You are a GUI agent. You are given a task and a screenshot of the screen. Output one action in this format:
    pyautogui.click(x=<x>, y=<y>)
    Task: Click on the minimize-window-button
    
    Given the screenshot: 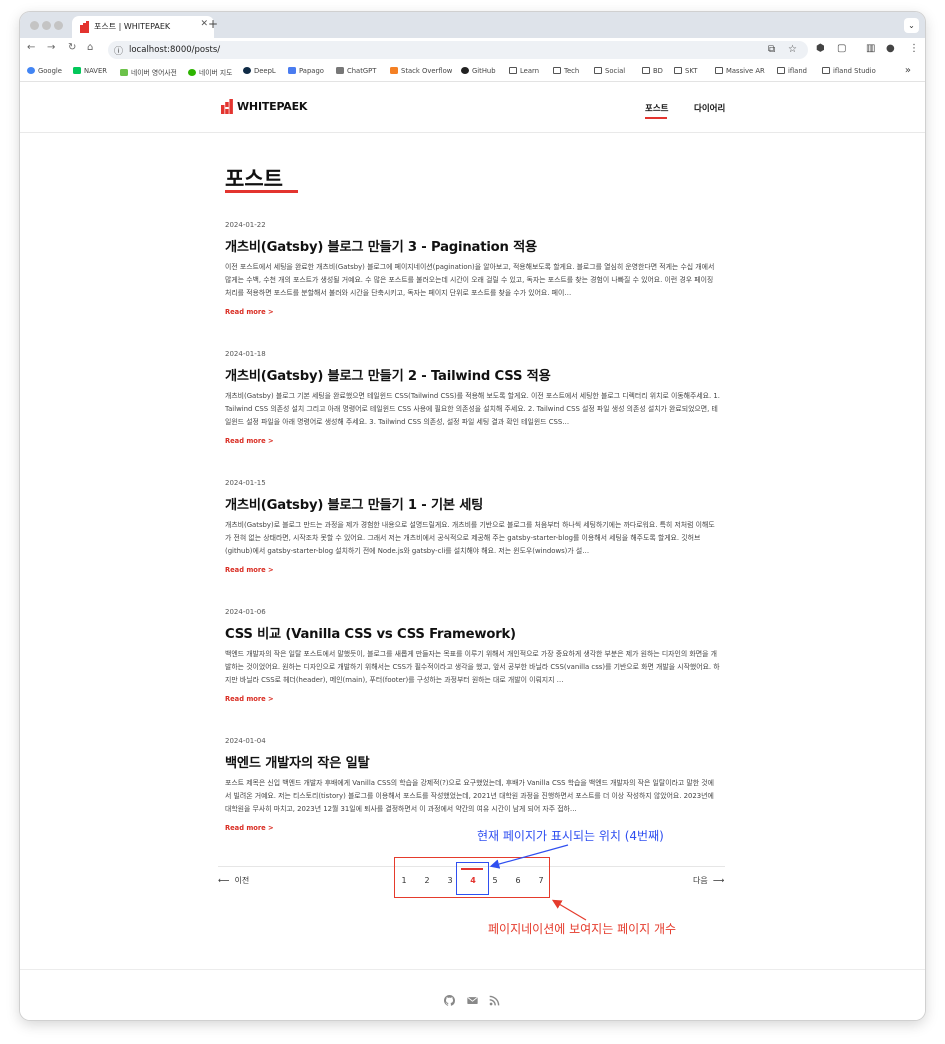 What is the action you would take?
    pyautogui.click(x=46, y=25)
    